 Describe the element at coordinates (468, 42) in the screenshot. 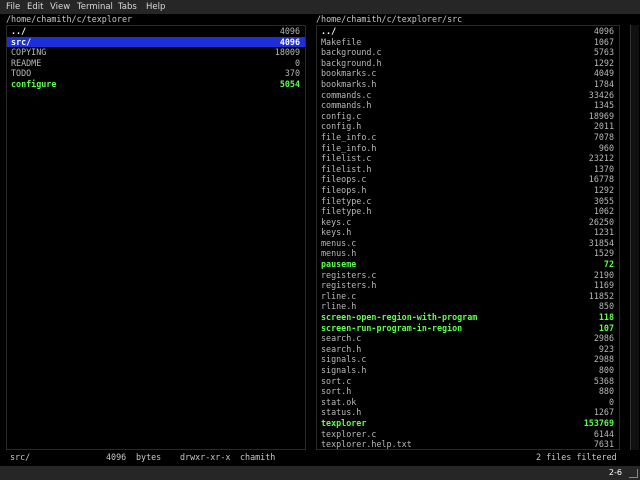

I see `file-row: Makefile 1067` at that location.